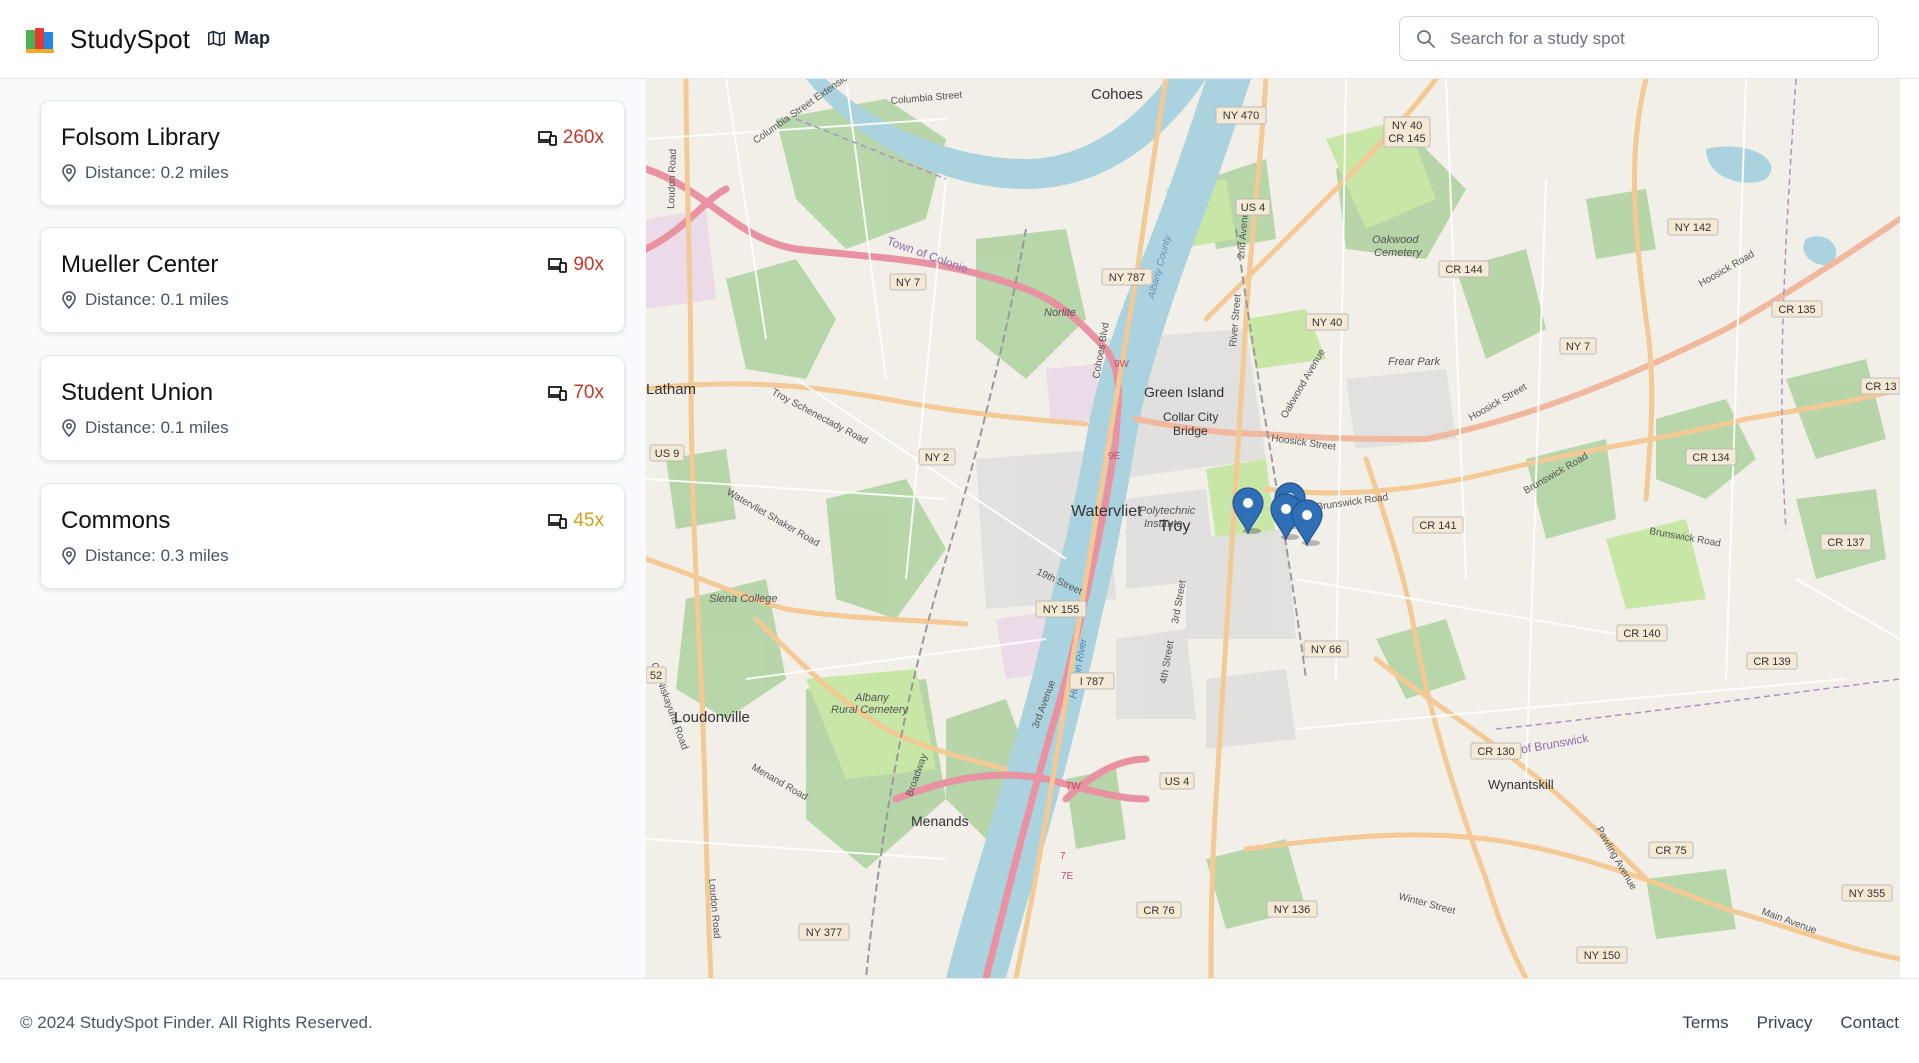  What do you see at coordinates (1127, 278) in the screenshot?
I see `svg-text: NY 787` at bounding box center [1127, 278].